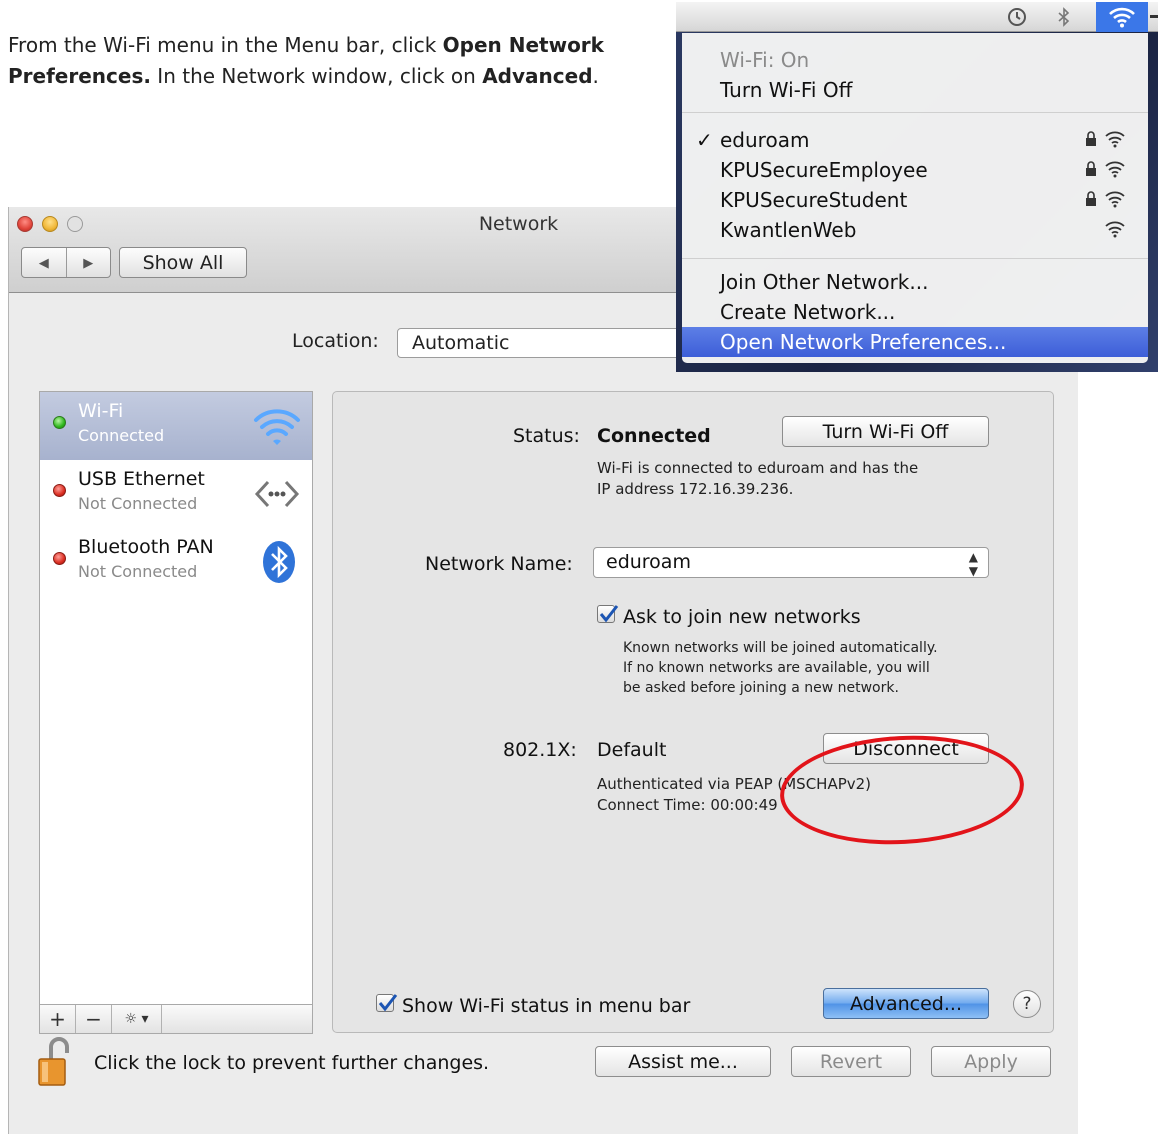 The image size is (1158, 1134). What do you see at coordinates (695, 489) in the screenshot?
I see `status-description-2: IP address 172.16.39.236.` at bounding box center [695, 489].